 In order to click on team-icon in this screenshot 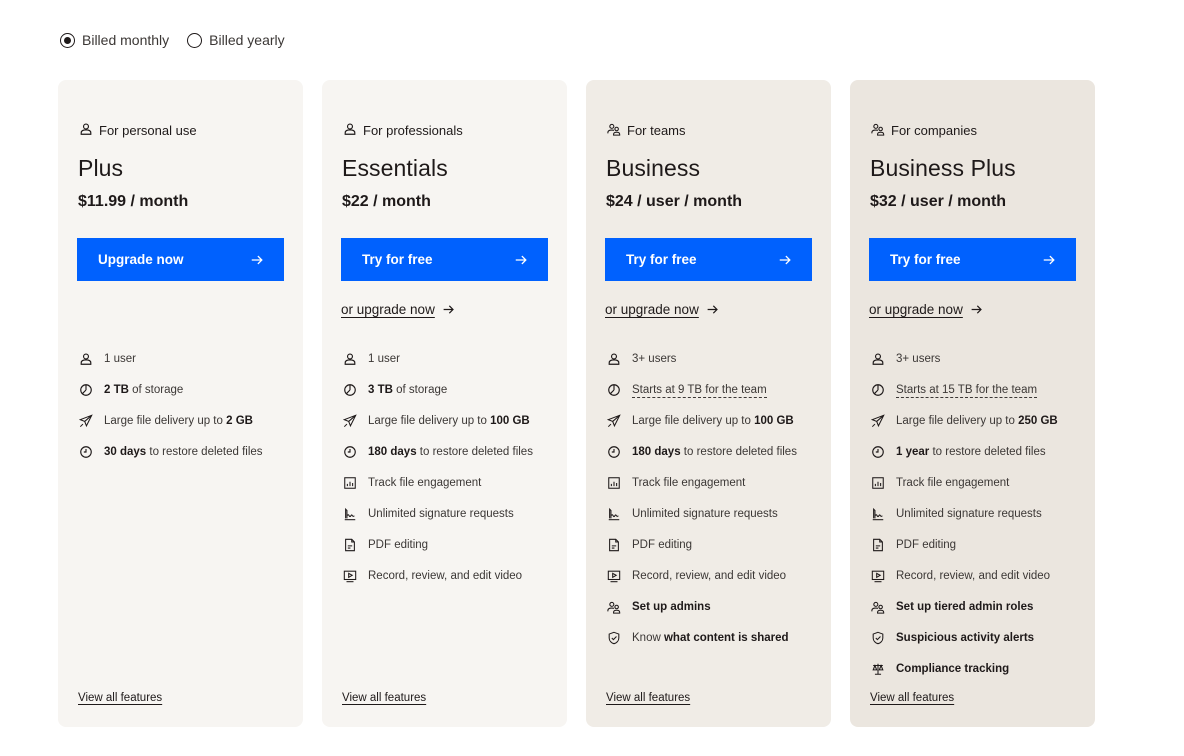, I will do `click(878, 130)`.